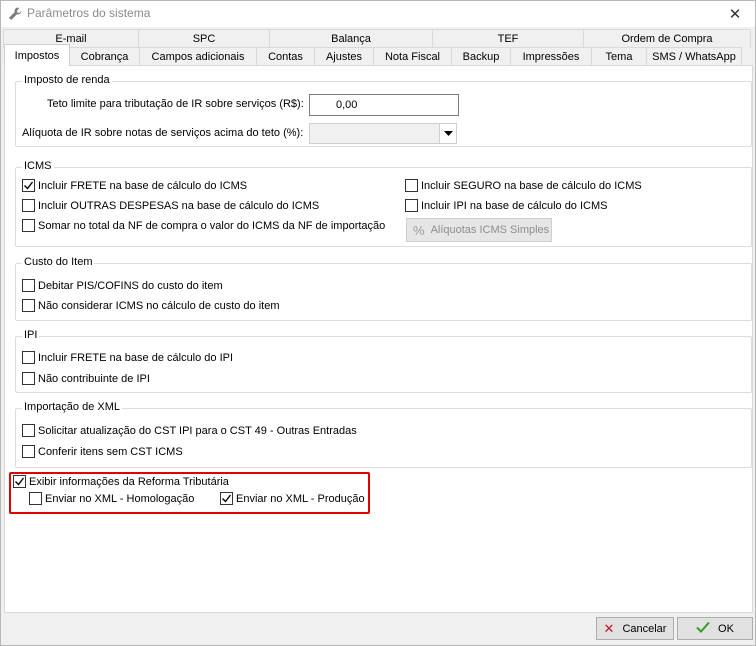 Image resolution: width=756 pixels, height=646 pixels. I want to click on aliquota-select, so click(383, 133).